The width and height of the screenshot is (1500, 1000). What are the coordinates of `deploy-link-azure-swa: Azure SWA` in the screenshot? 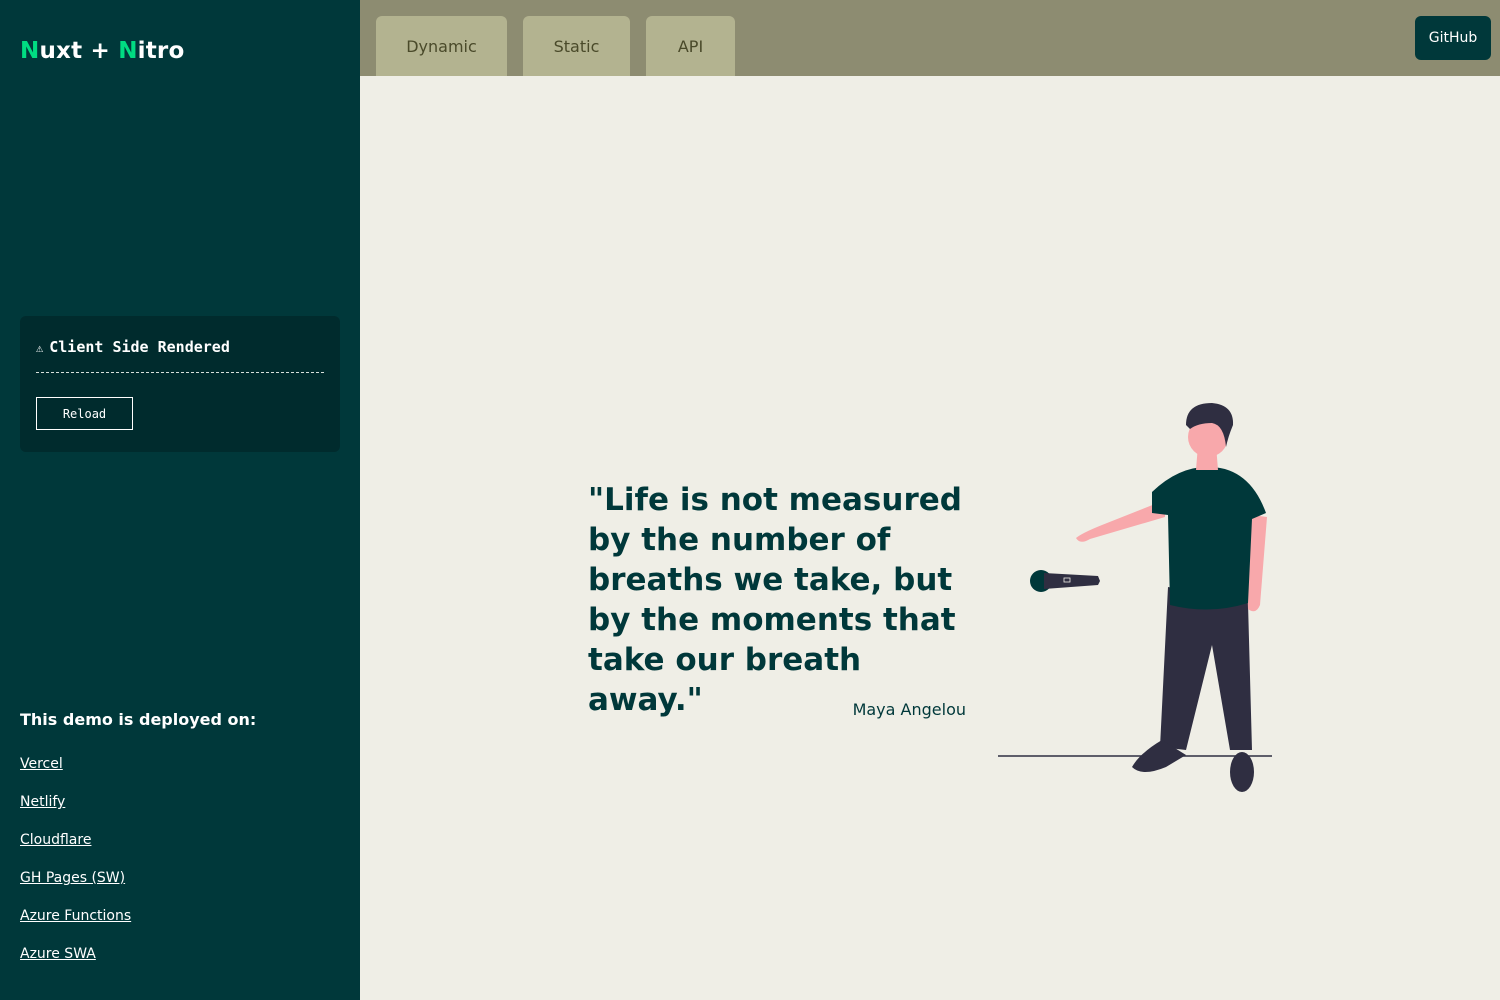 It's located at (75, 965).